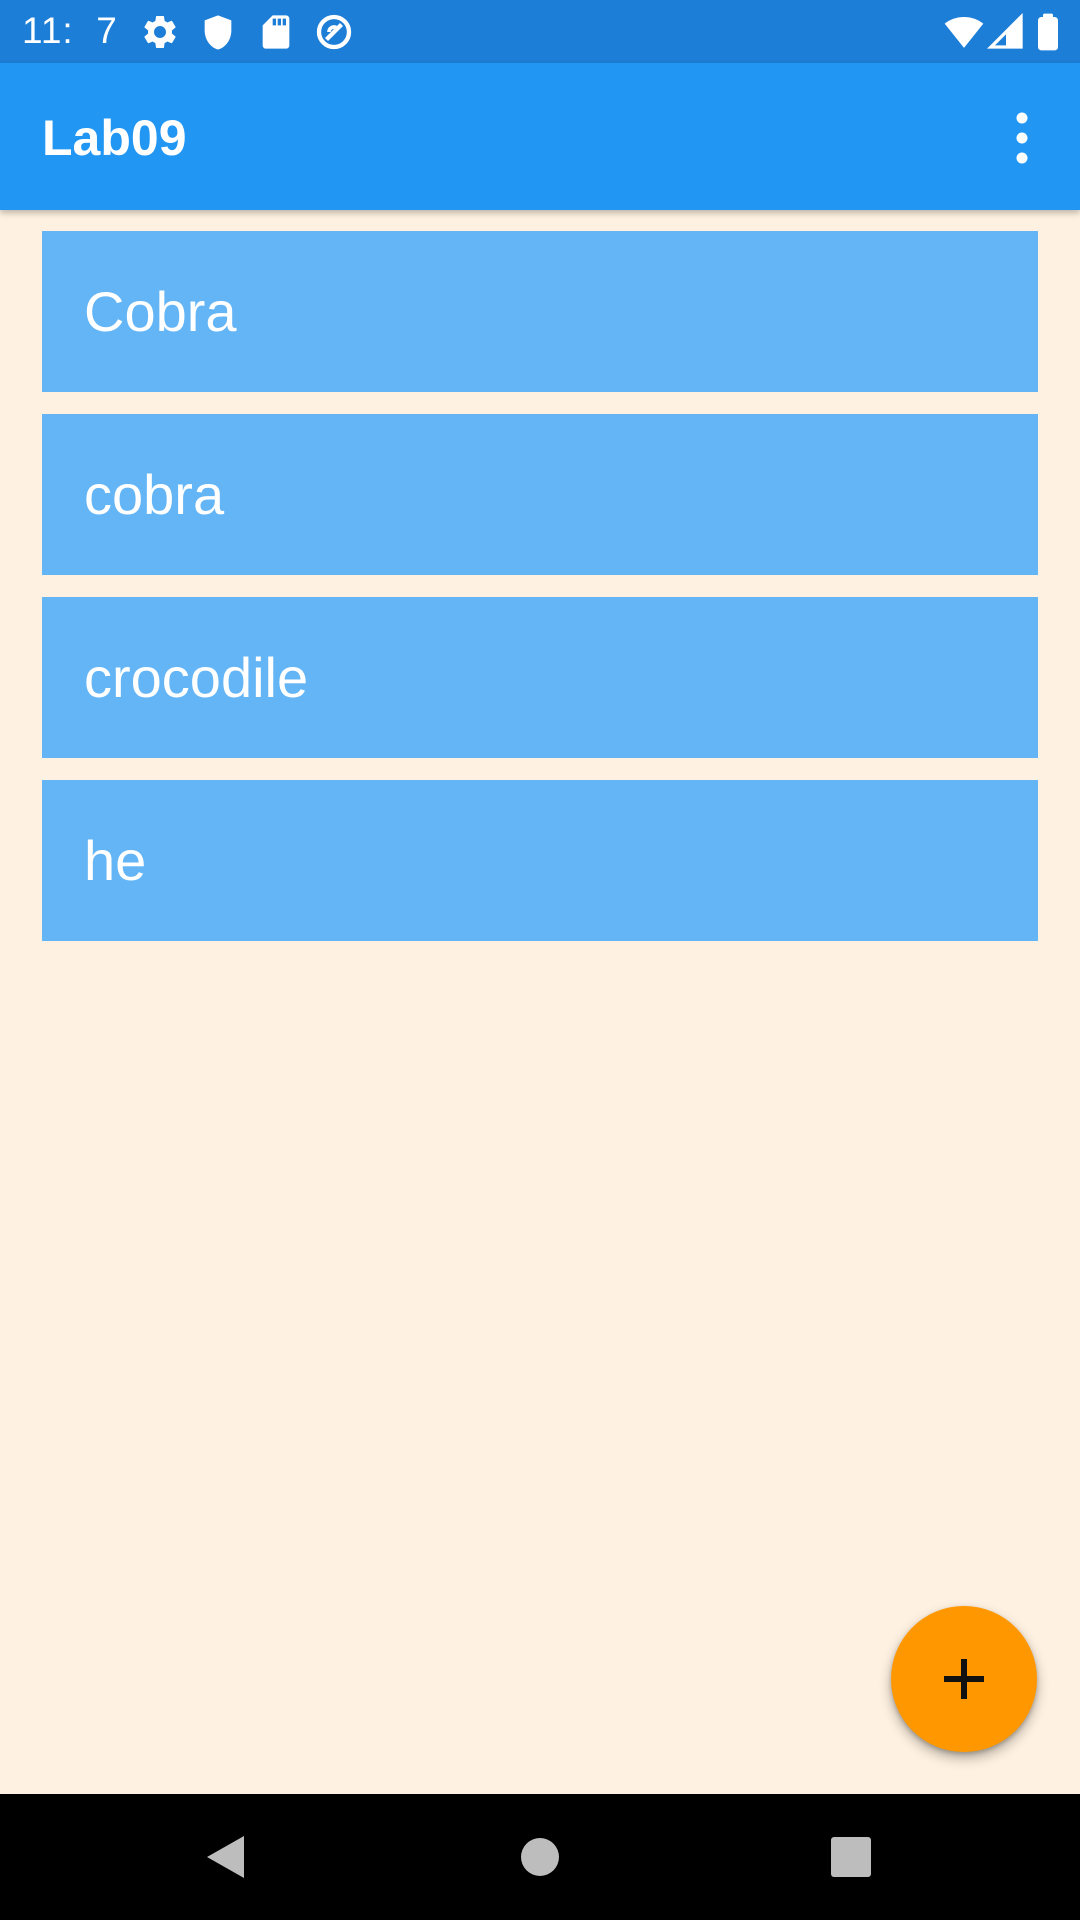 The width and height of the screenshot is (1080, 1920). I want to click on add-fab-button, so click(964, 1679).